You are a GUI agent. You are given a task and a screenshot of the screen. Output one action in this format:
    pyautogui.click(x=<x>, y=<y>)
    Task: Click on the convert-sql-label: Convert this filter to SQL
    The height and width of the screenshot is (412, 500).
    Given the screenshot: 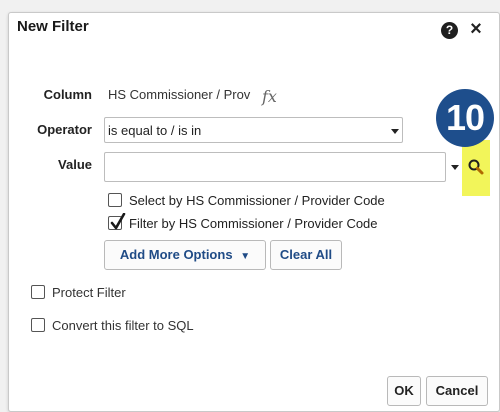 What is the action you would take?
    pyautogui.click(x=123, y=325)
    